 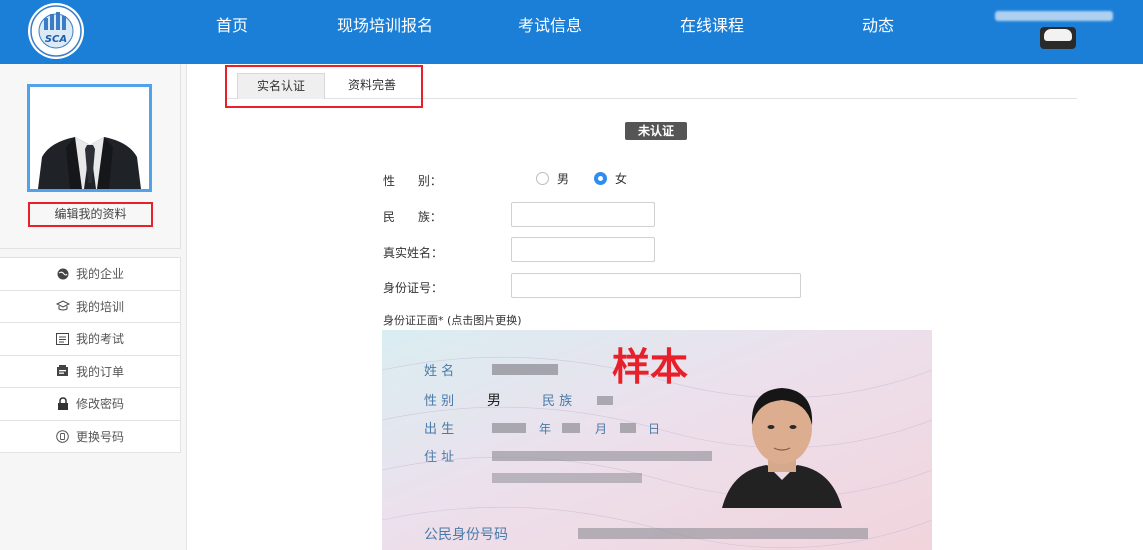 I want to click on card-ethnicity-label: 民 族, so click(x=557, y=401).